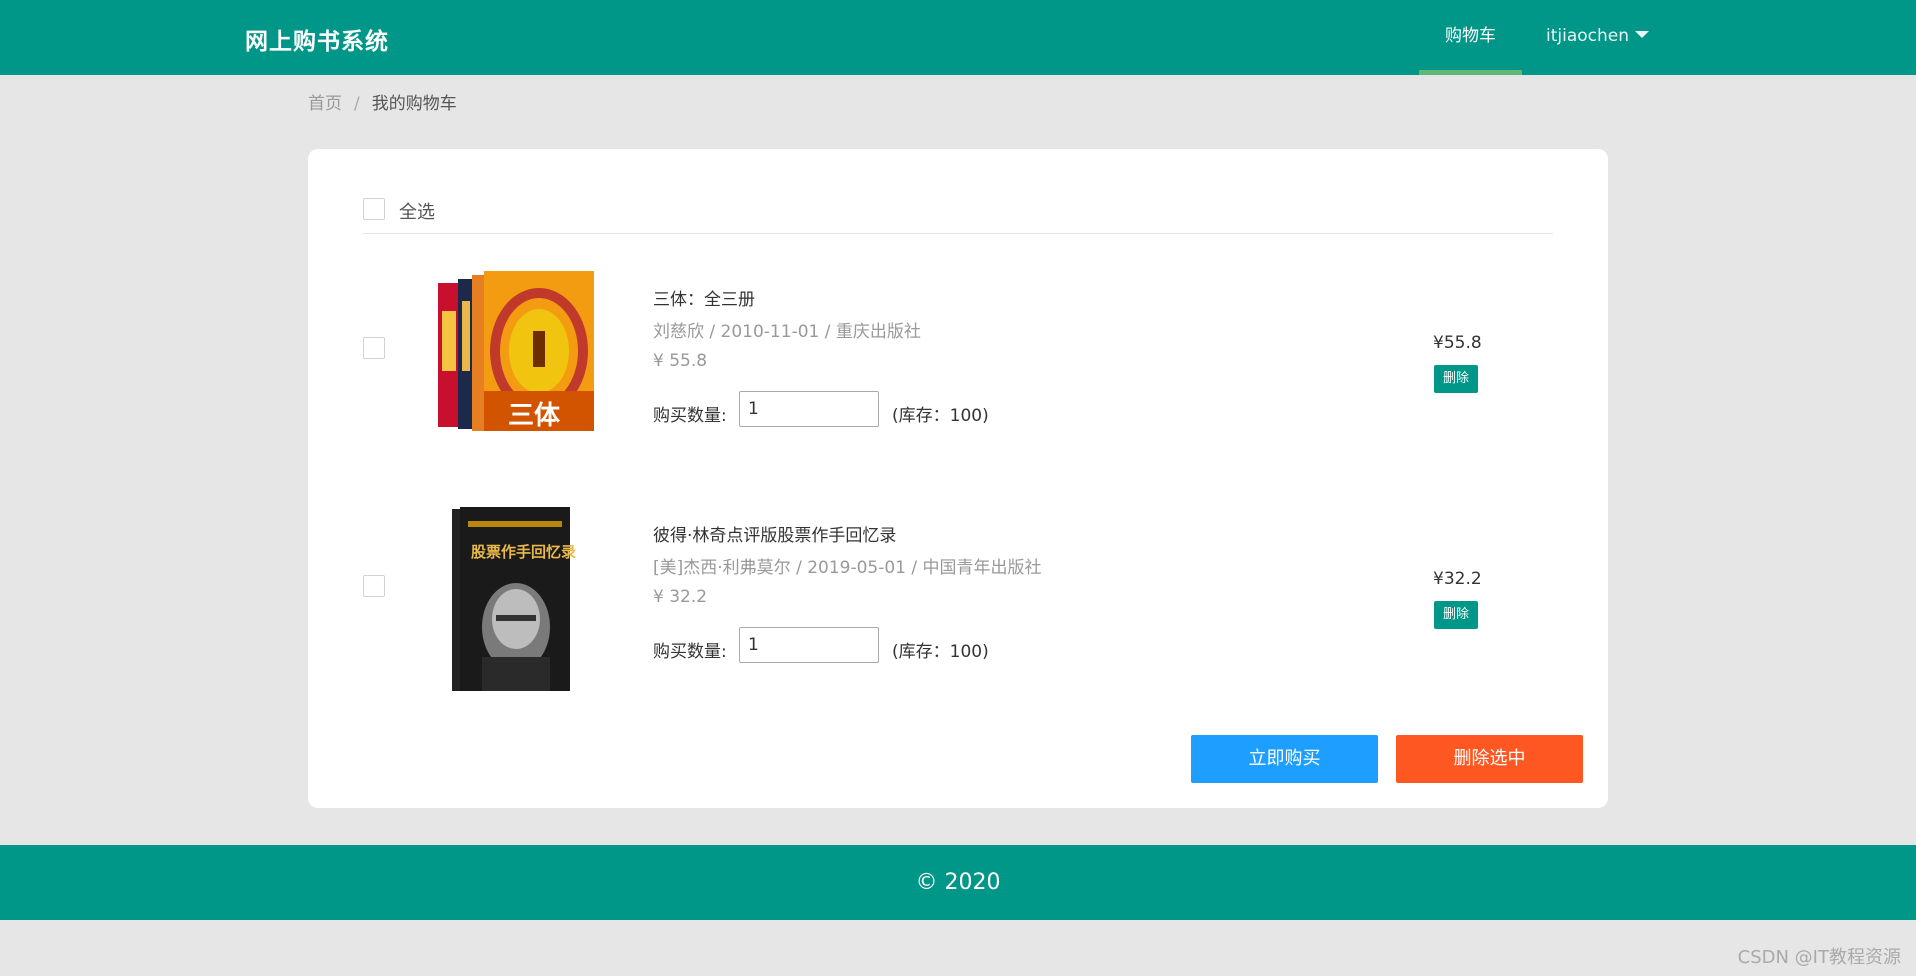 The width and height of the screenshot is (1916, 976). Describe the element at coordinates (317, 39) in the screenshot. I see `site-logo: 网上购书系统` at that location.